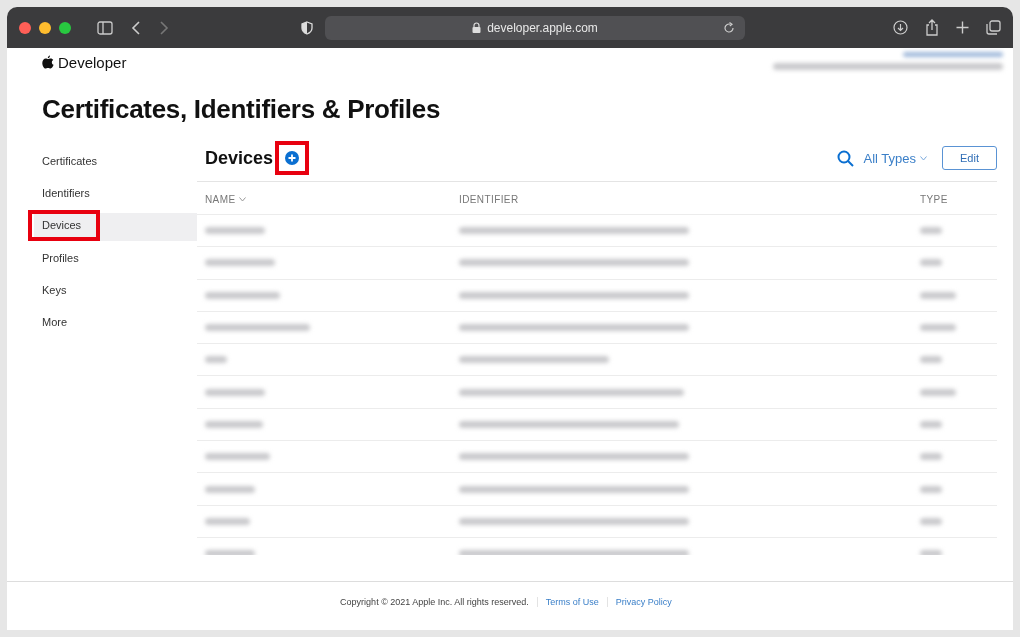 This screenshot has height=637, width=1020. What do you see at coordinates (115, 291) in the screenshot?
I see `sidebar-item: Keys` at bounding box center [115, 291].